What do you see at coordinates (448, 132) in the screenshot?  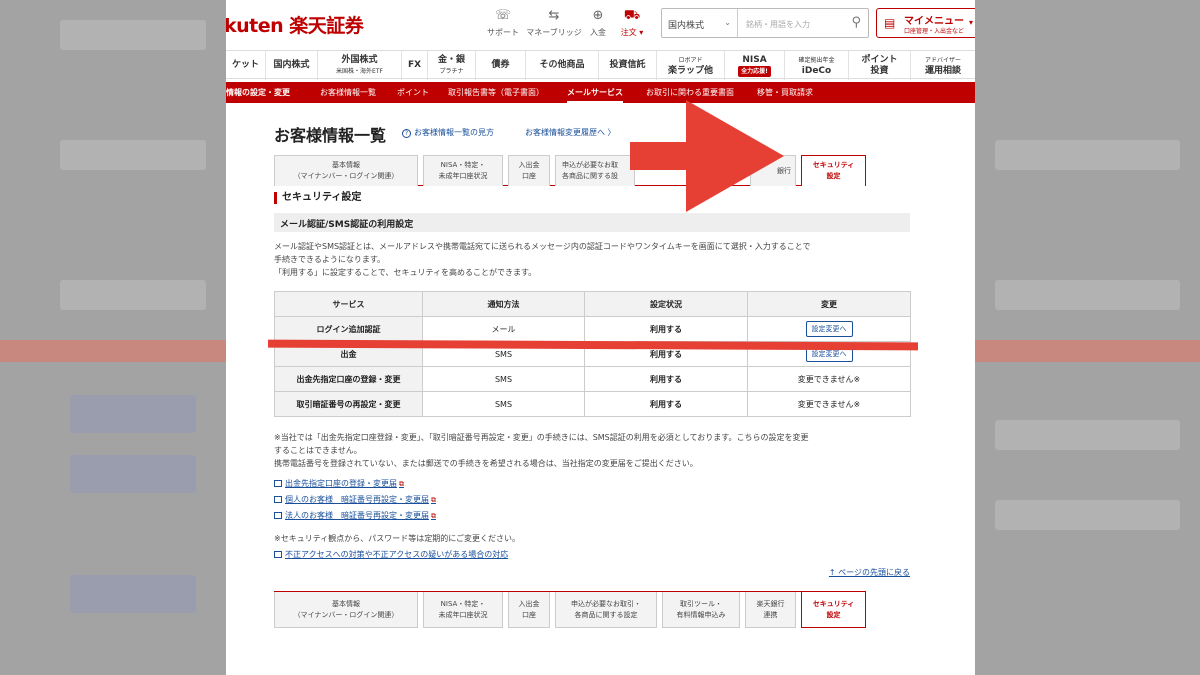 I see `help-link: ? お客様情報一覧の見方` at bounding box center [448, 132].